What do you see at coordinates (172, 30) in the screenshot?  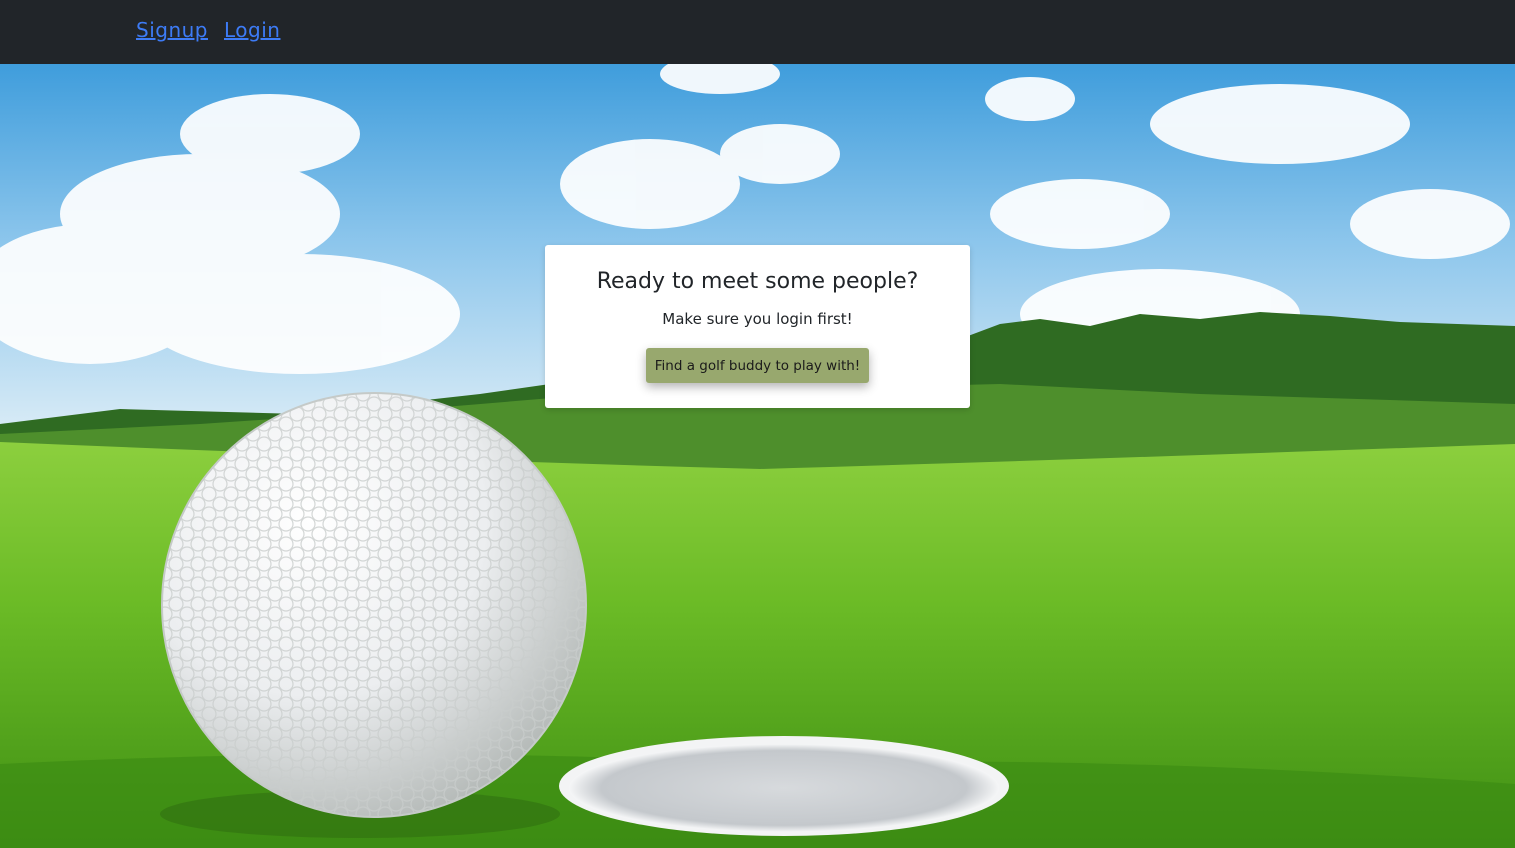 I see `signup-link: Signup` at bounding box center [172, 30].